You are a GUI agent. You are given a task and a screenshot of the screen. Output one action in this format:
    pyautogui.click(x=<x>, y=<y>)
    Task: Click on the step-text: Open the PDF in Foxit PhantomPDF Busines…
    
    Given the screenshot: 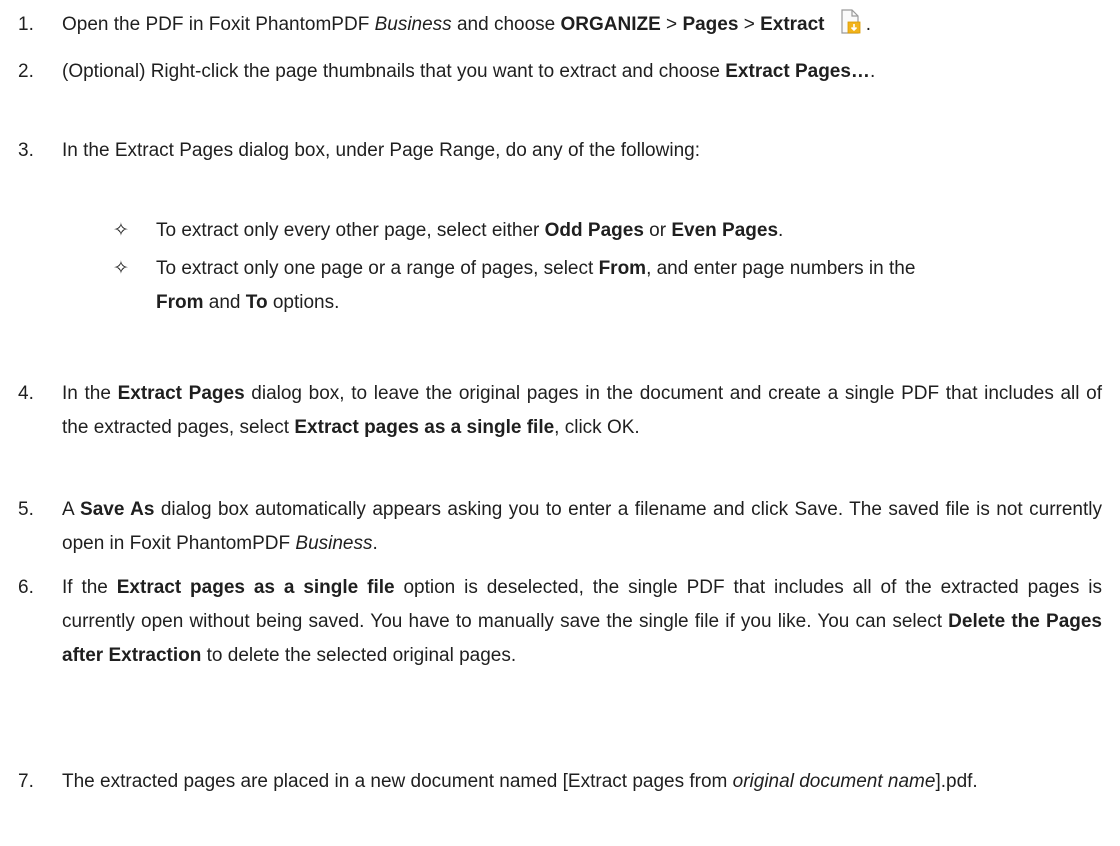 What is the action you would take?
    pyautogui.click(x=582, y=25)
    